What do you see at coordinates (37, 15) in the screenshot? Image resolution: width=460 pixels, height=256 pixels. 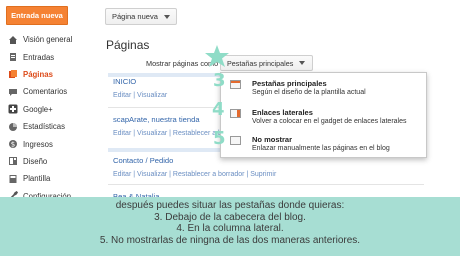 I see `new-post-button: Entrada nueva` at bounding box center [37, 15].